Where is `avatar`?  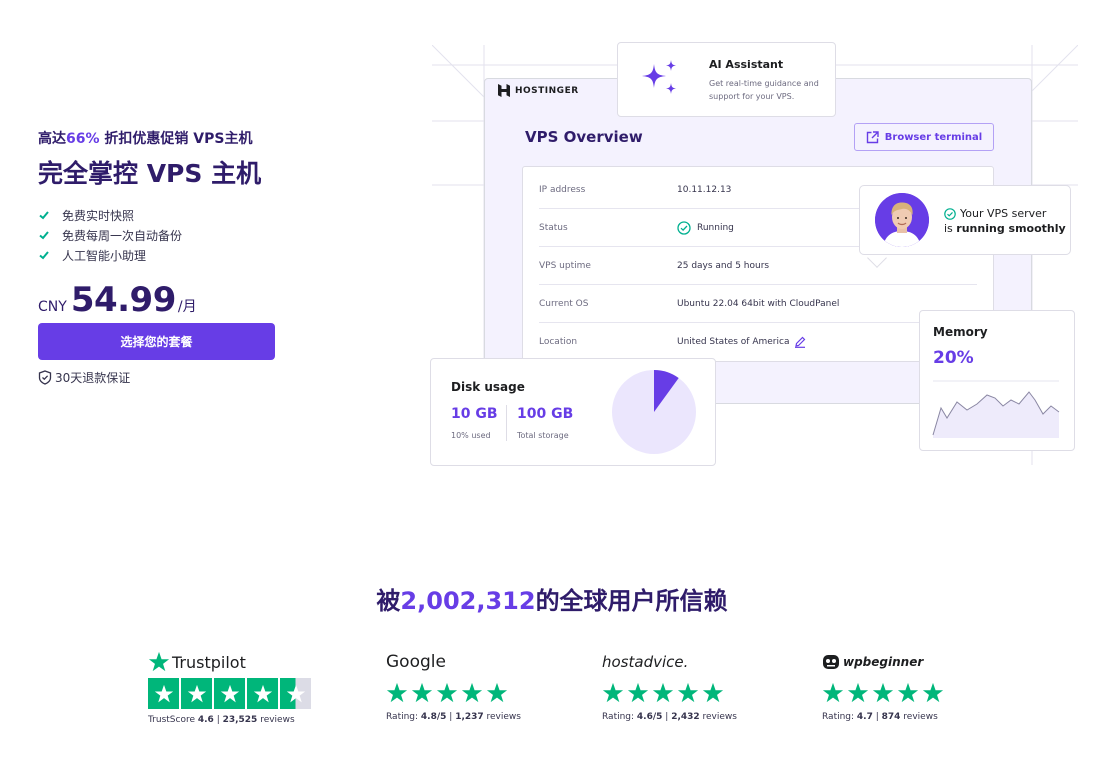 avatar is located at coordinates (902, 220).